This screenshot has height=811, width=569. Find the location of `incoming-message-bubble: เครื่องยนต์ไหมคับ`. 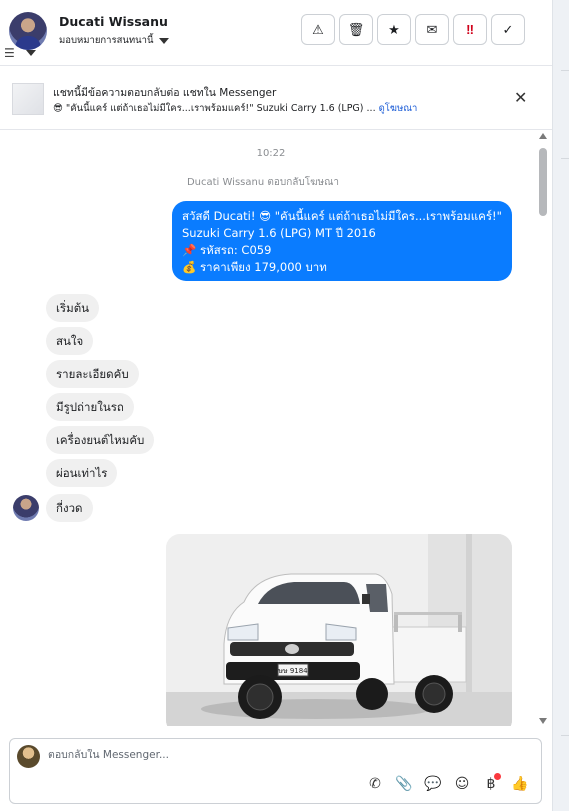

incoming-message-bubble: เครื่องยนต์ไหมคับ is located at coordinates (100, 440).